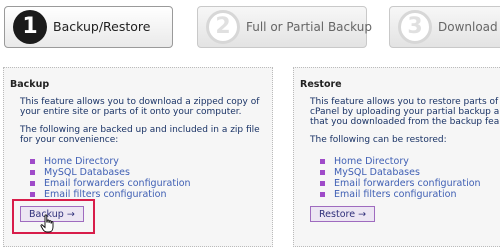  Describe the element at coordinates (87, 172) in the screenshot. I see `backup-item-label: MySQL Databases` at that location.